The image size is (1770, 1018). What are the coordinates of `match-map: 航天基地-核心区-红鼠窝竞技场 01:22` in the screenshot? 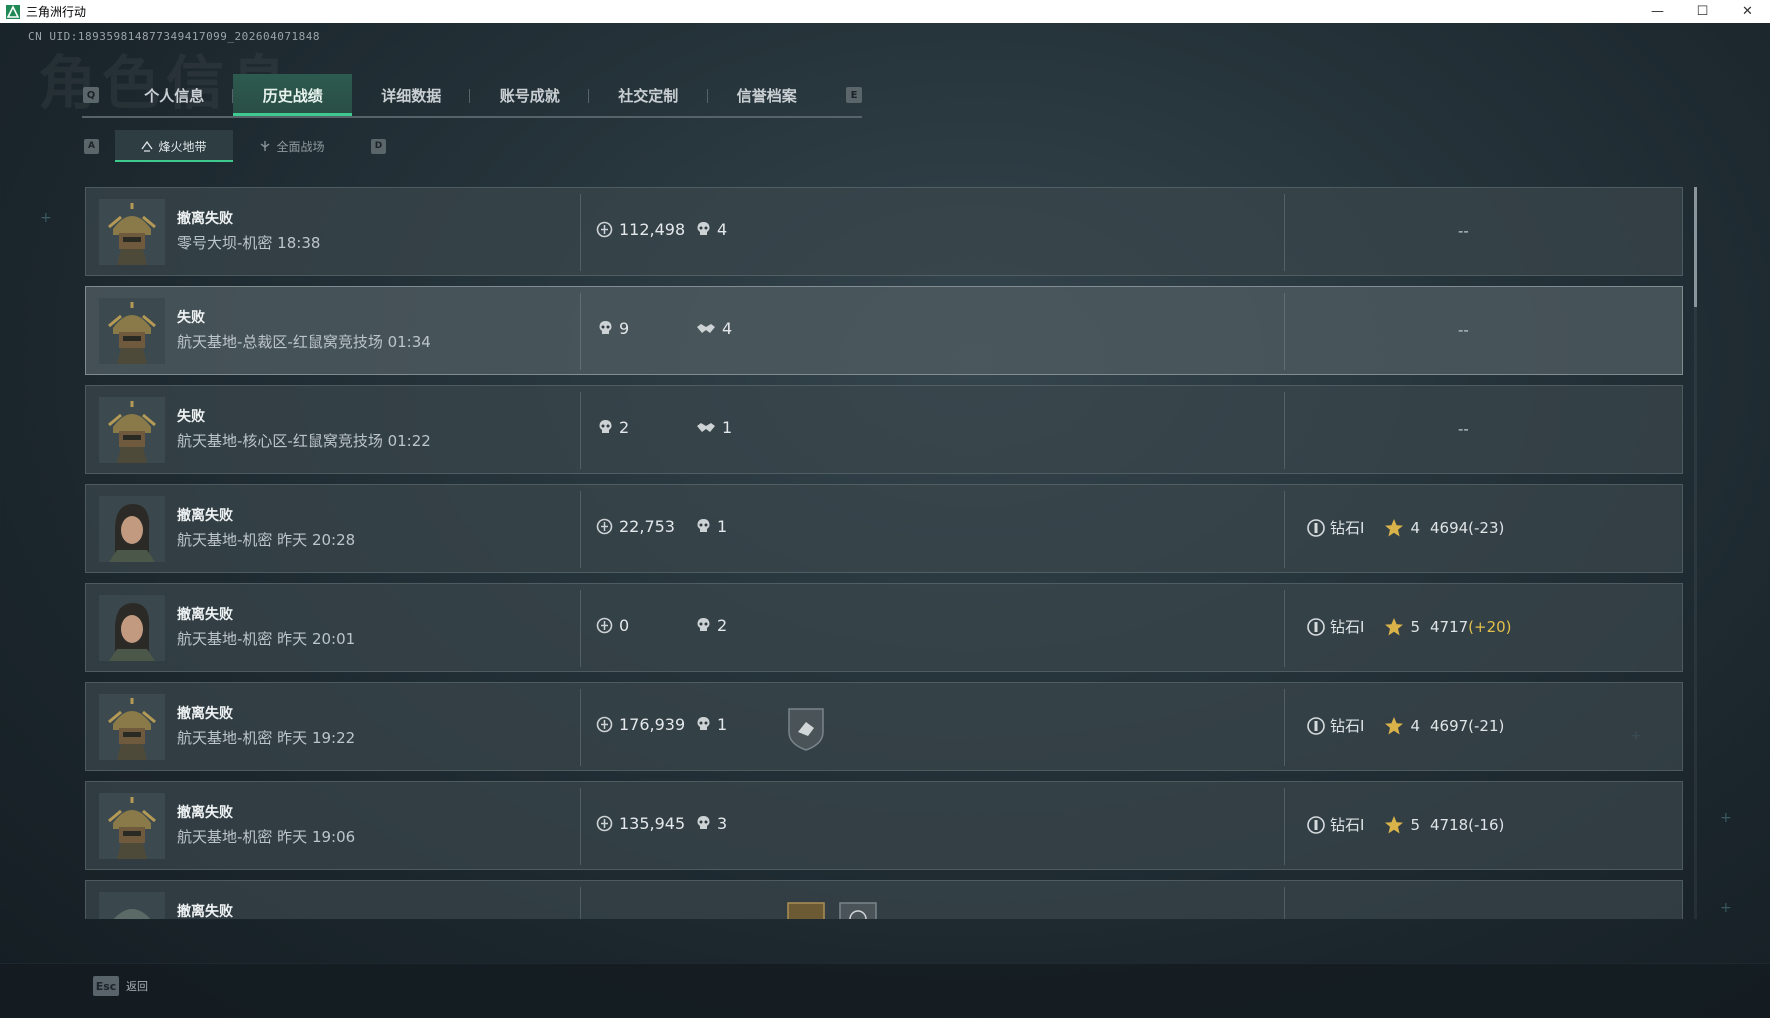 It's located at (304, 441).